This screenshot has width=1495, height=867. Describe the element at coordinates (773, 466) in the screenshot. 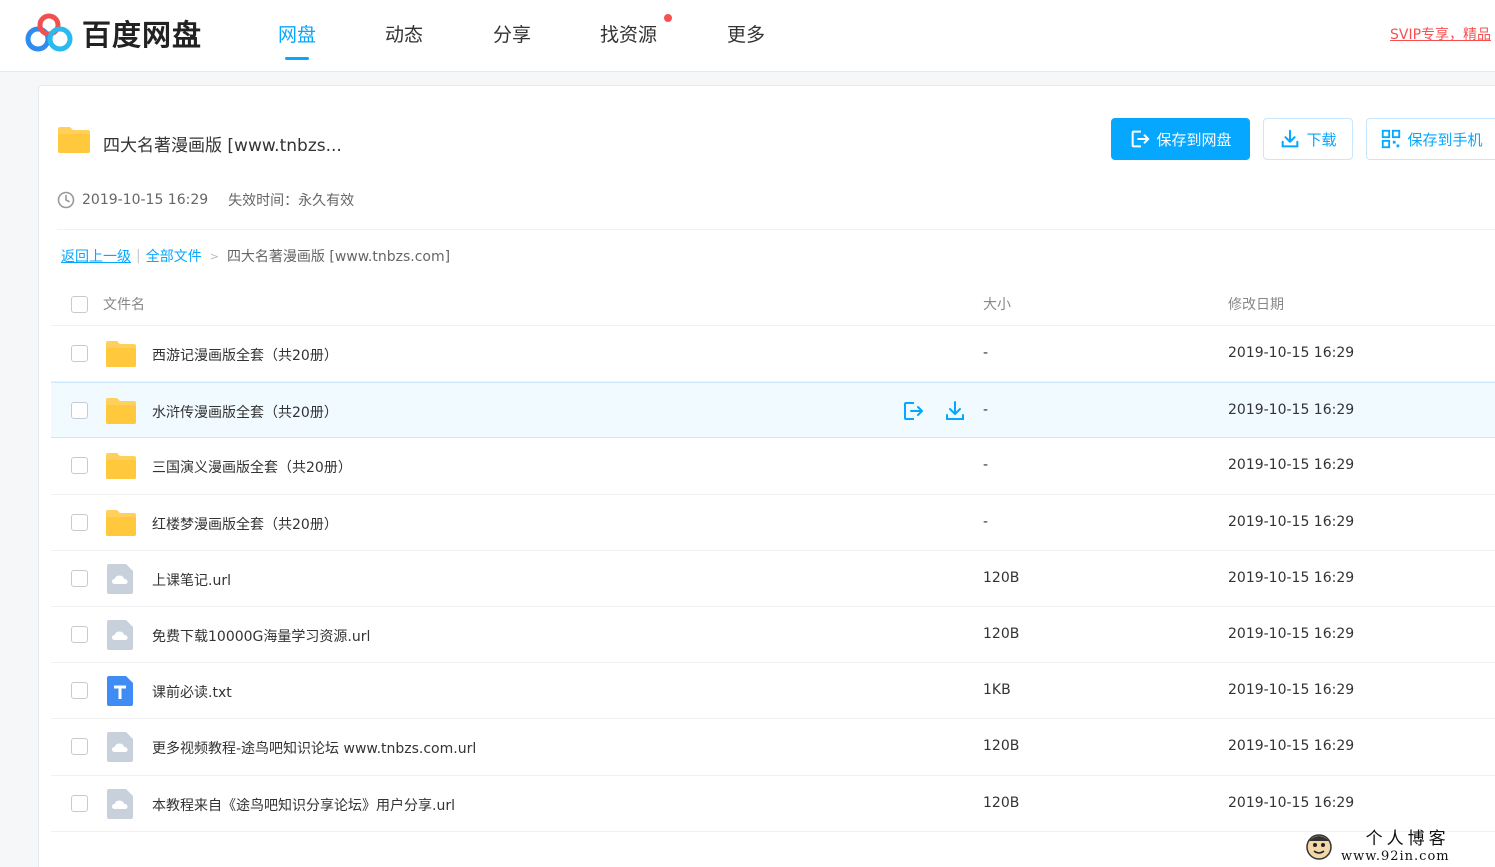

I see `table-row: 三国演义漫画版全套（共20册） - 2019-10-15 16:29` at that location.